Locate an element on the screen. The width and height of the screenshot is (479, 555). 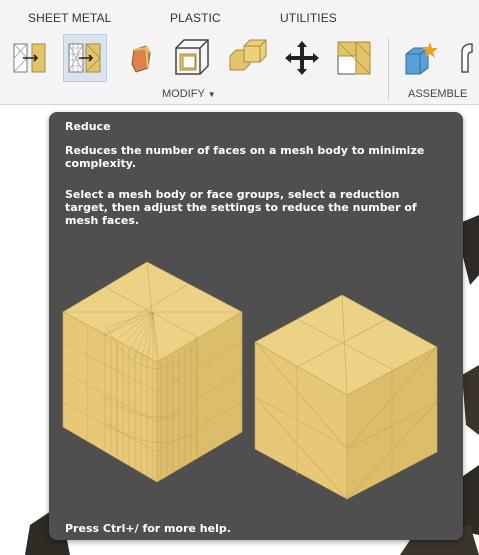
reduce-button is located at coordinates (85, 58).